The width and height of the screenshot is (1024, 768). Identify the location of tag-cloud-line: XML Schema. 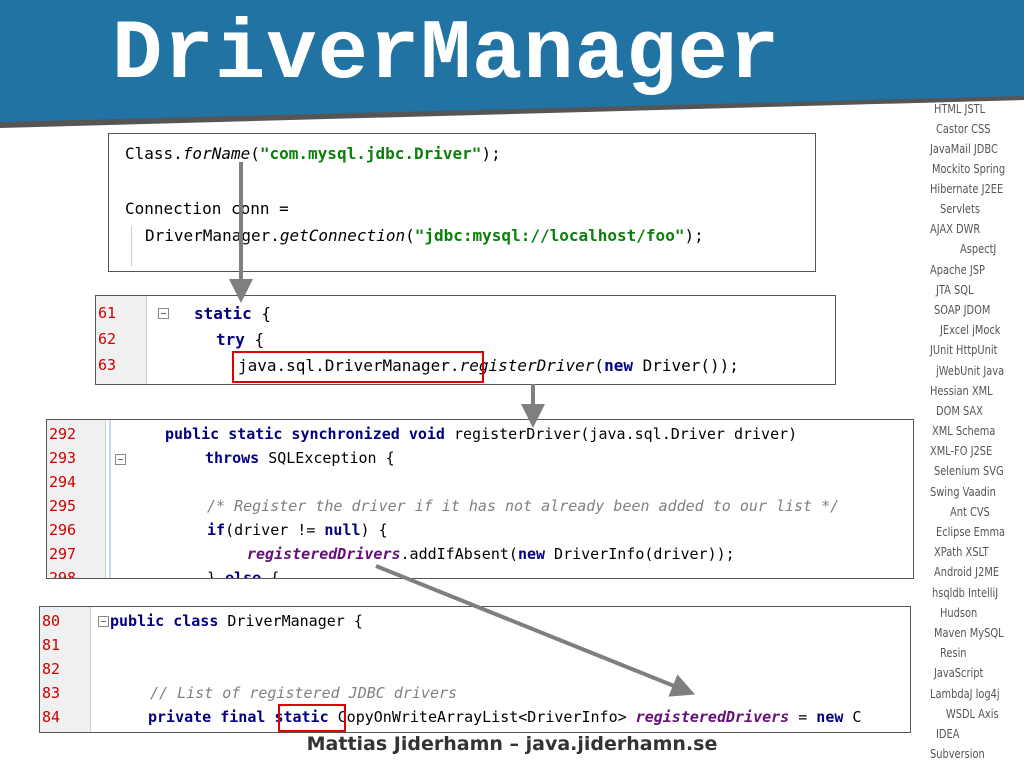
(964, 431).